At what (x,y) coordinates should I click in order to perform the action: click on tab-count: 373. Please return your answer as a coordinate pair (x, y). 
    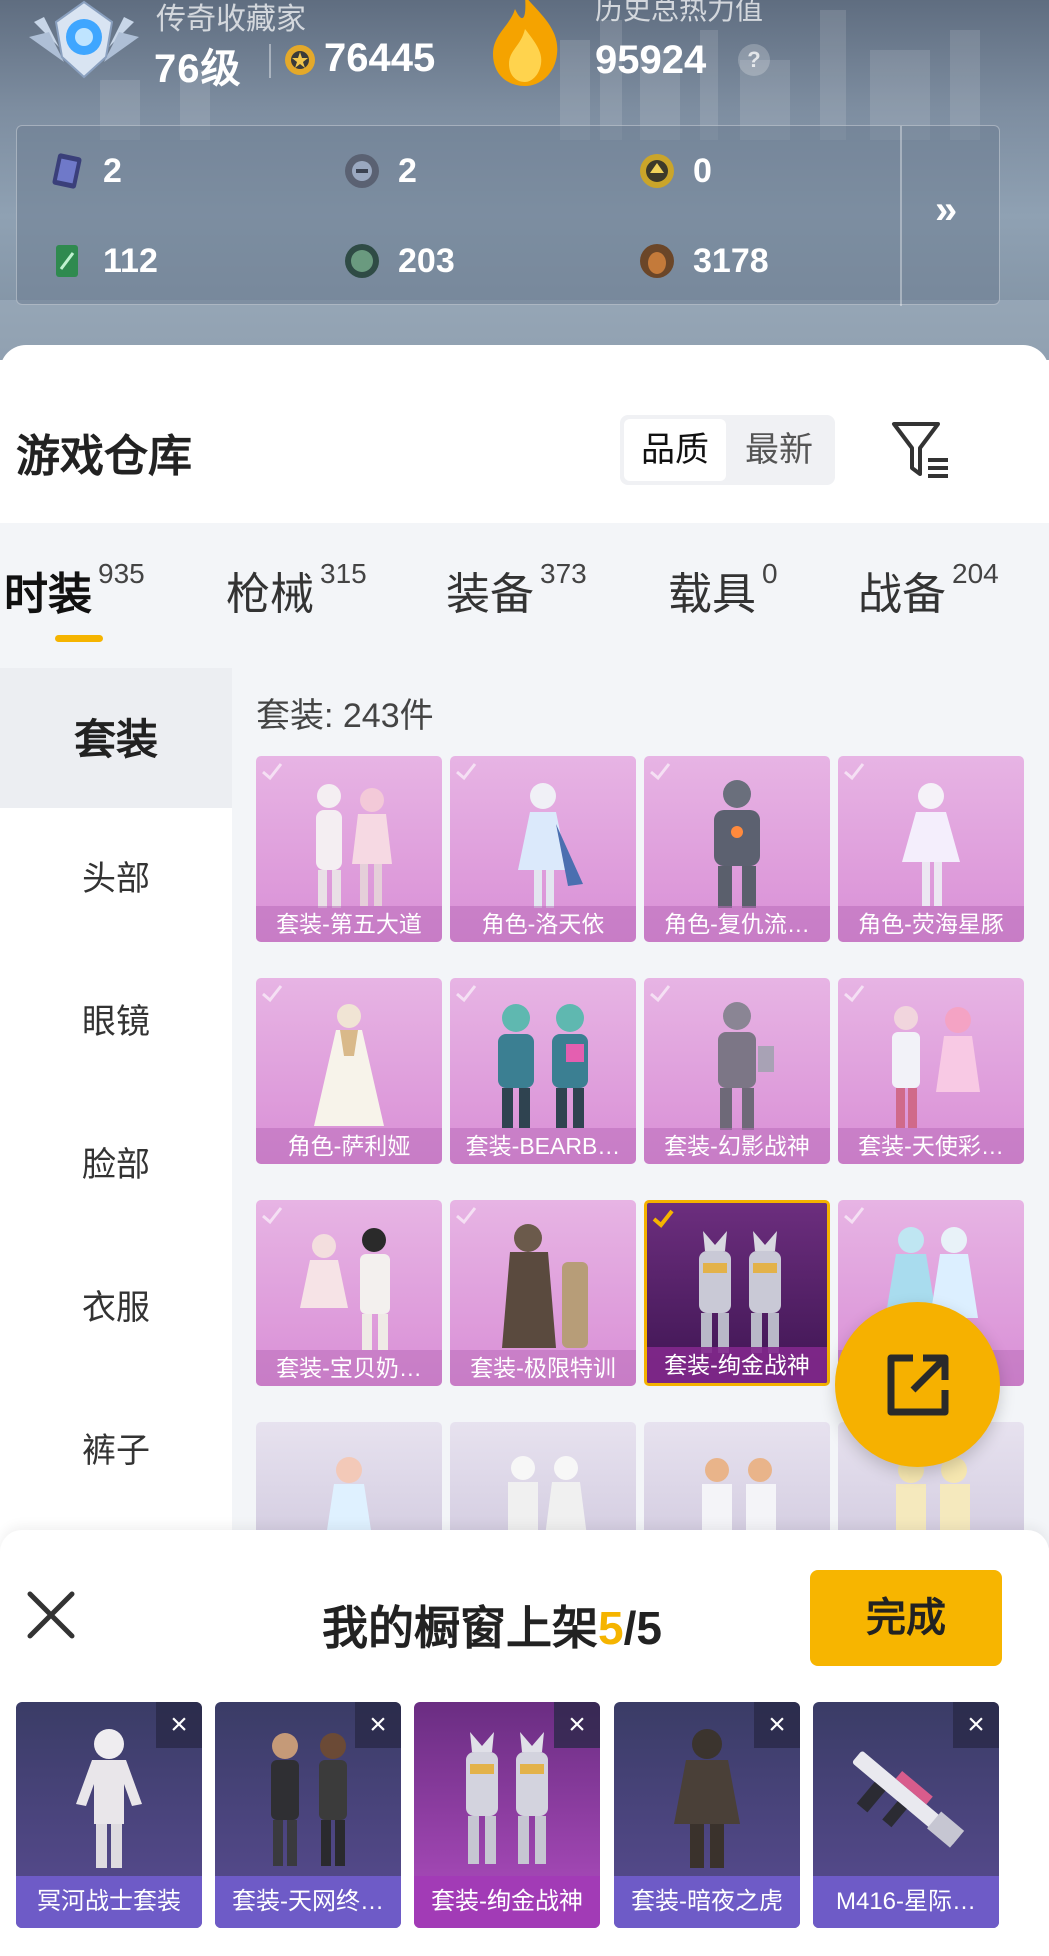
    Looking at the image, I should click on (563, 573).